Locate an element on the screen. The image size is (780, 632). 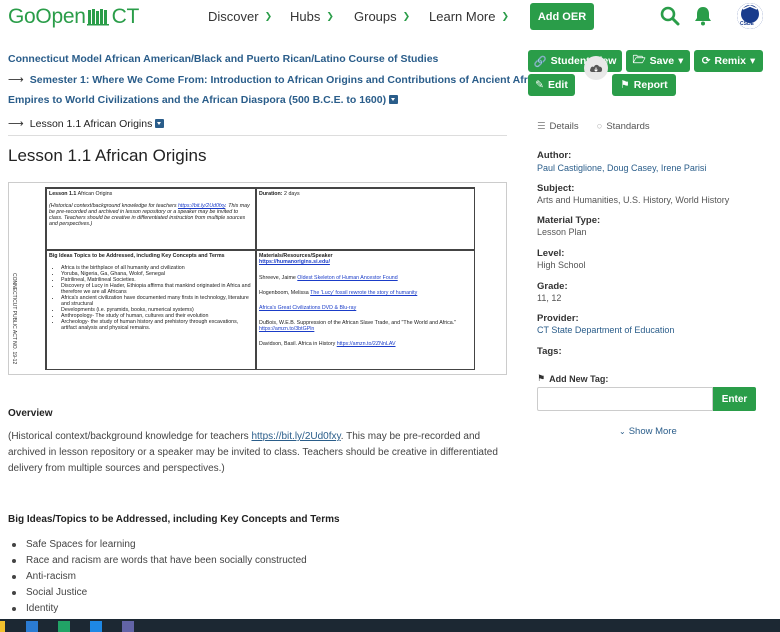
overview-link: https://bit.ly/2Ud0fxy is located at coordinates (295, 436).